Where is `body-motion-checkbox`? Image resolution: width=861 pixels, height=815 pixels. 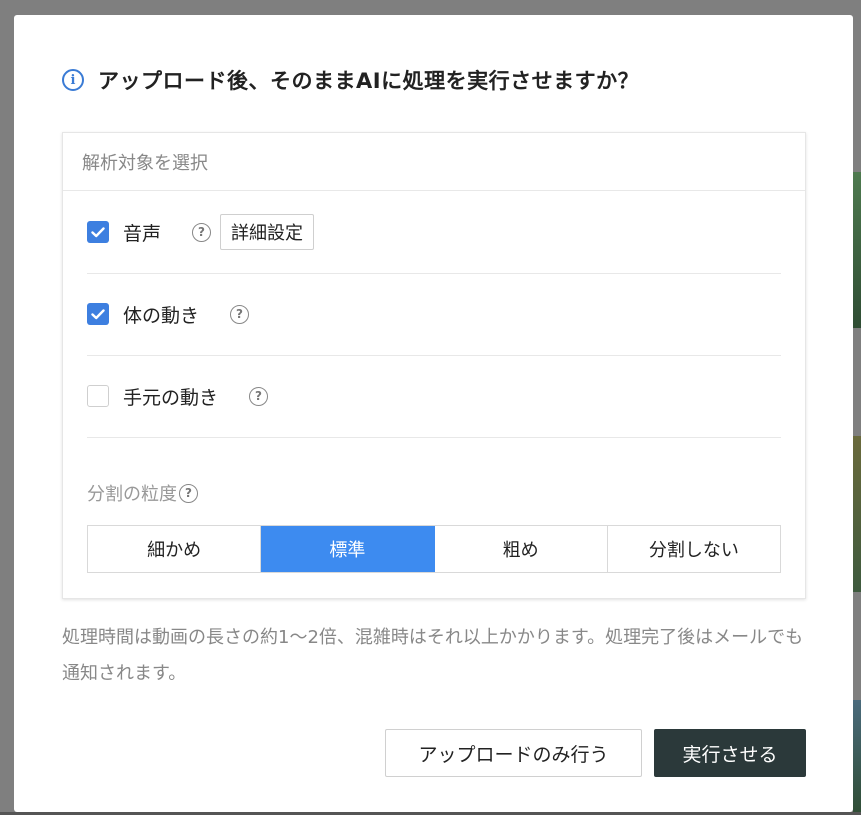 body-motion-checkbox is located at coordinates (98, 314).